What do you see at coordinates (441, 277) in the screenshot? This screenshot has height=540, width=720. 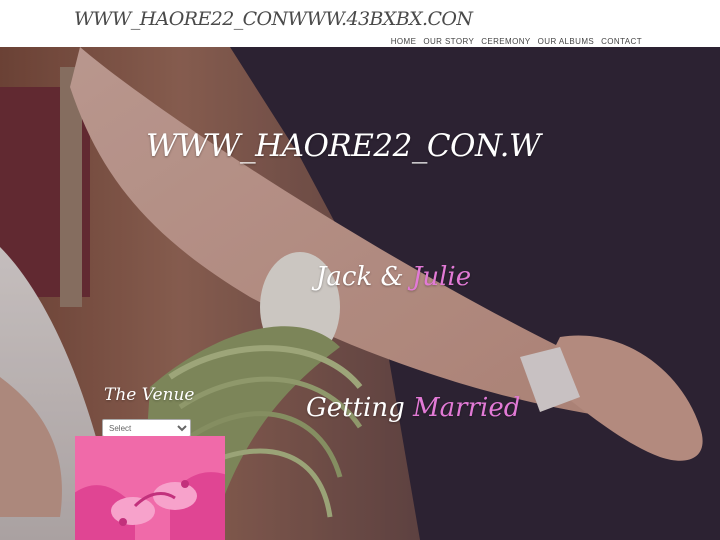 I see `name-bride: Julie` at bounding box center [441, 277].